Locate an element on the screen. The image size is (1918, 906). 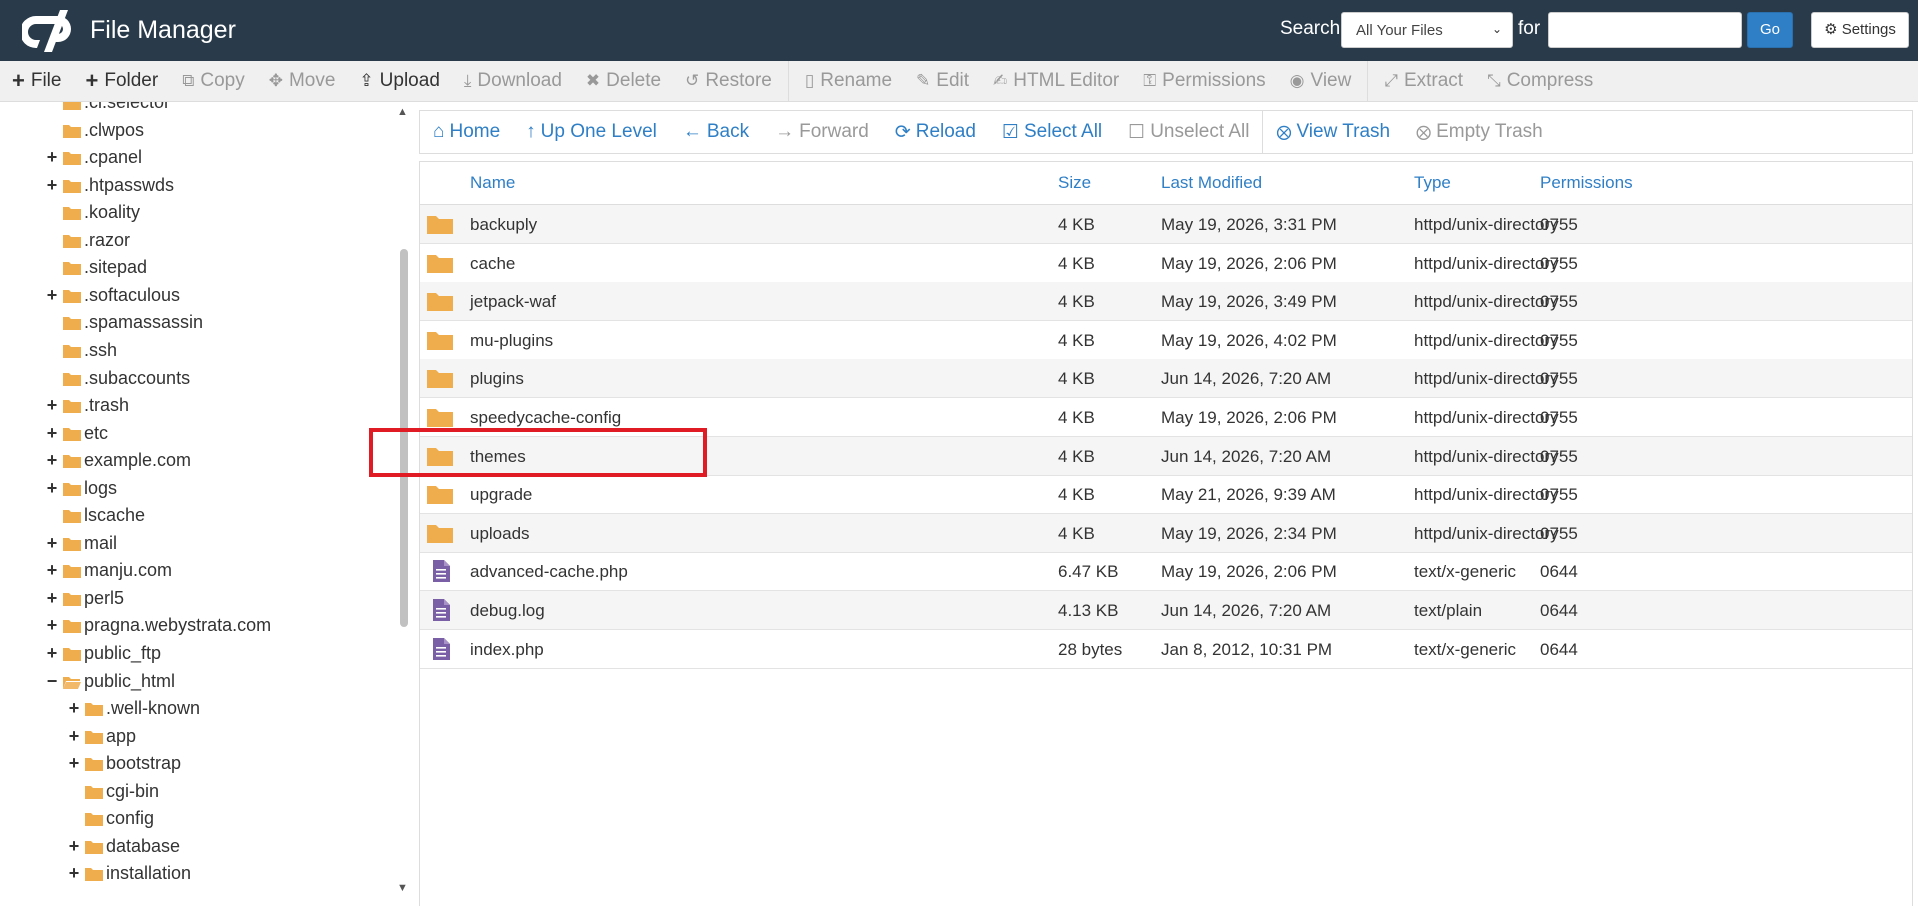
toolbar-rename-button: ▯ Rename is located at coordinates (848, 81).